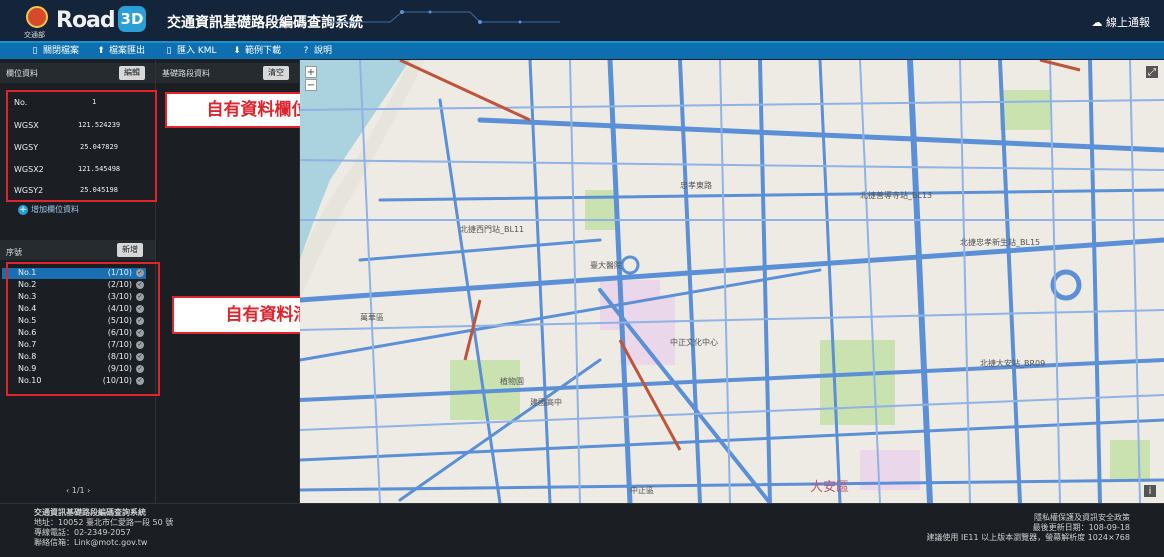 Image resolution: width=1164 pixels, height=557 pixels. I want to click on header-circuit-decoration, so click(445, 17).